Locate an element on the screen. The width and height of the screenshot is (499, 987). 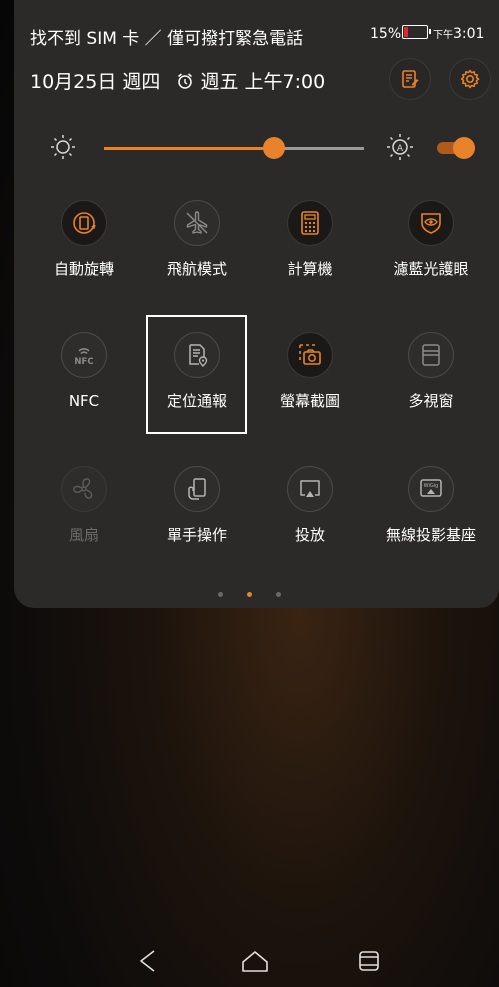
calculator-icon is located at coordinates (310, 223).